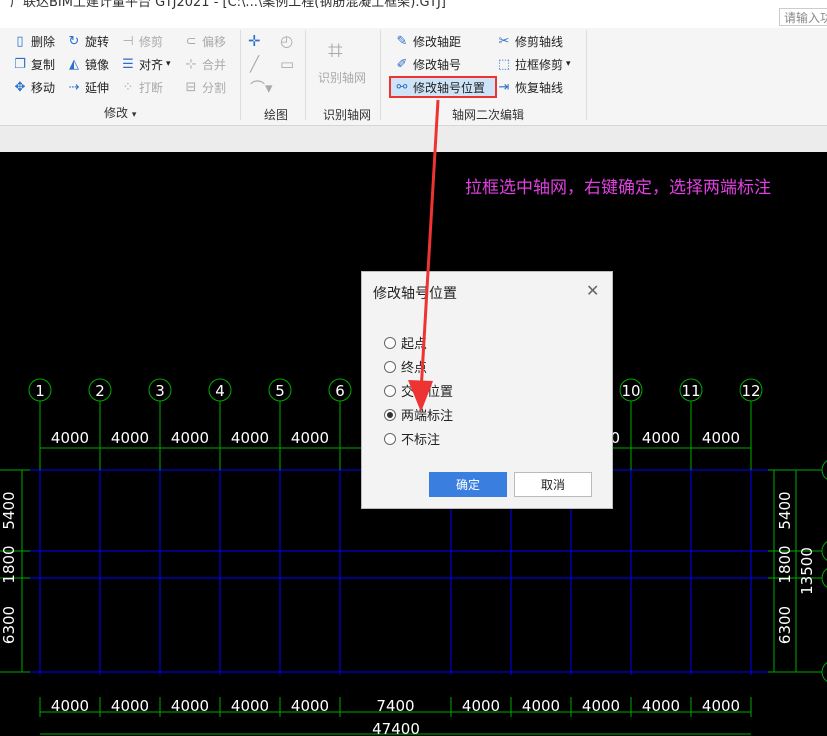  I want to click on highlight-frame, so click(443, 87).